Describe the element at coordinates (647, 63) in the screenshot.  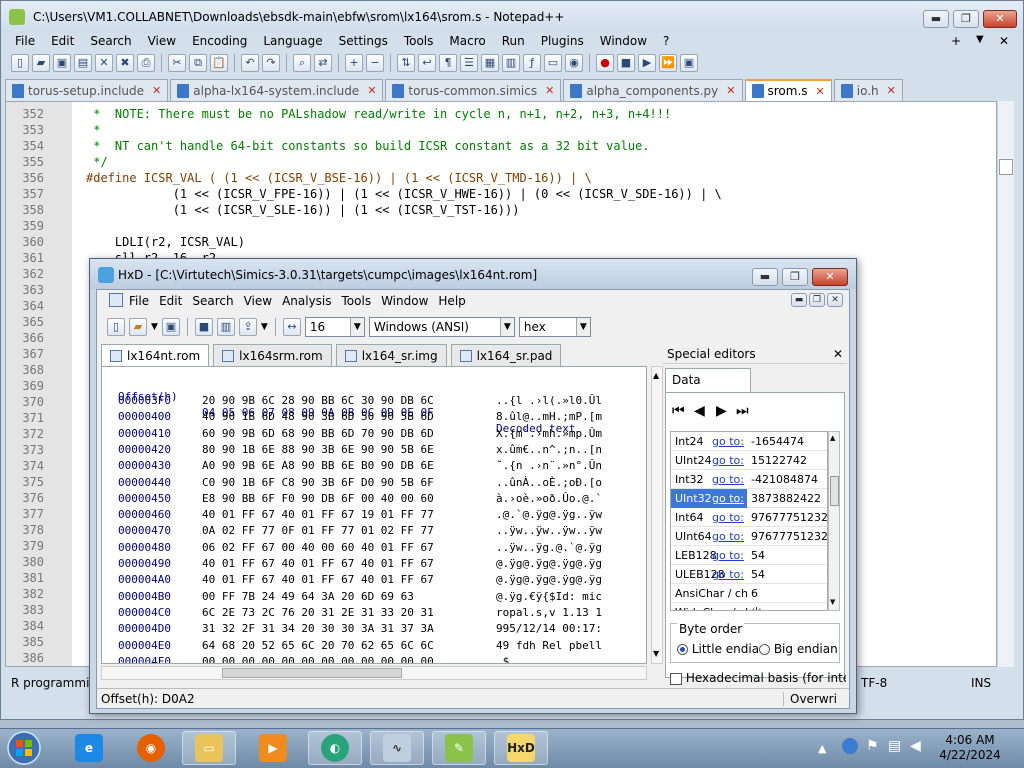
I see `play-macro-icon: ▶` at that location.